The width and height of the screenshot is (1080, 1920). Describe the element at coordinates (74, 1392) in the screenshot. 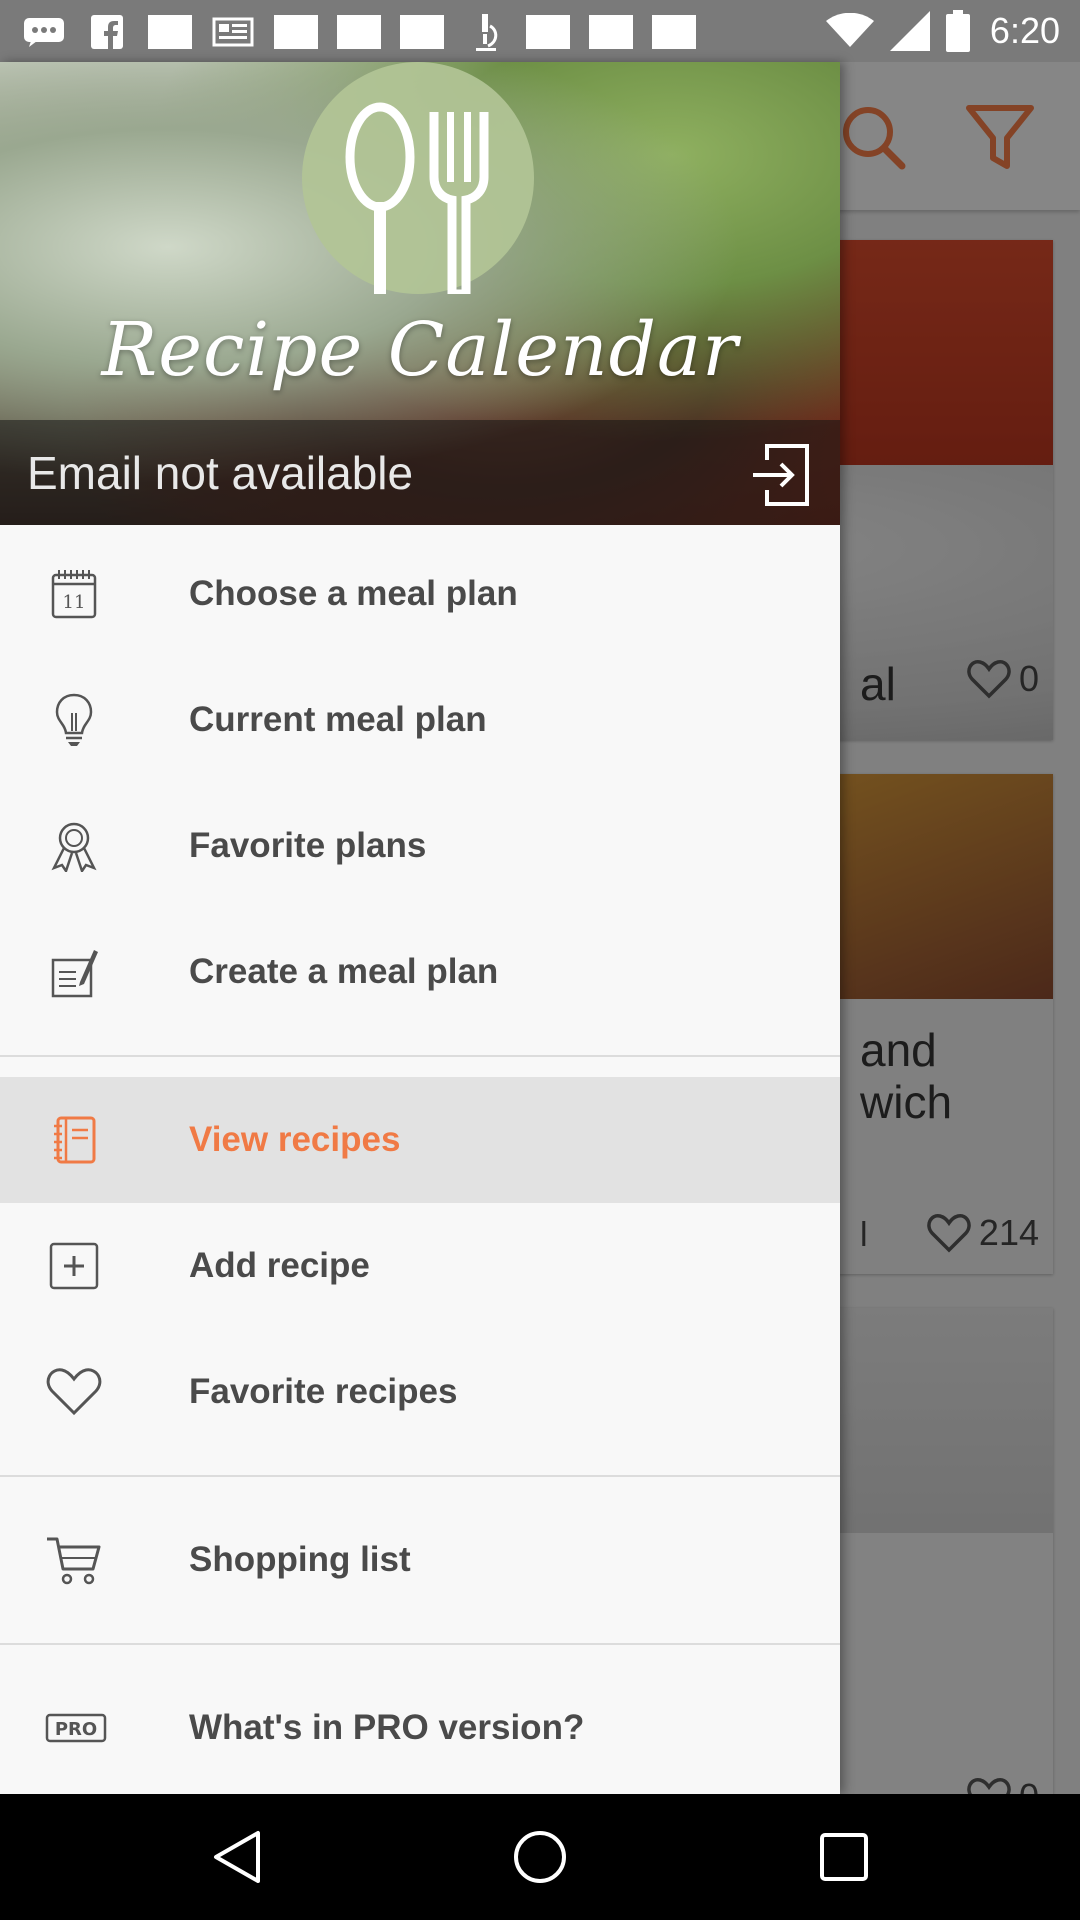

I see `heart-icon` at that location.